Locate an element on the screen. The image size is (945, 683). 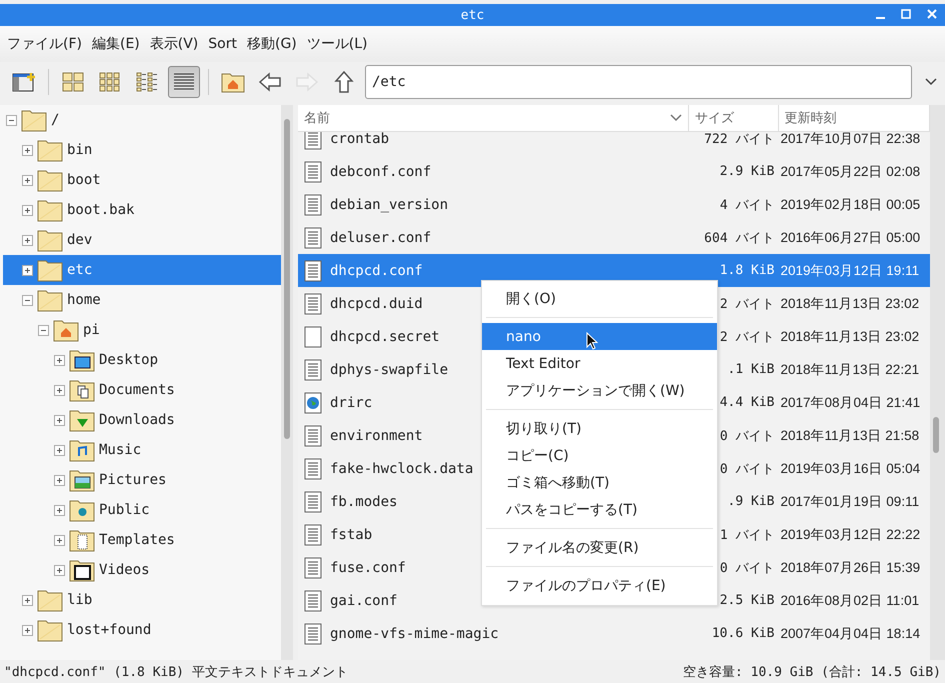
file-date: 2018年11月13日 22:21 is located at coordinates (849, 369).